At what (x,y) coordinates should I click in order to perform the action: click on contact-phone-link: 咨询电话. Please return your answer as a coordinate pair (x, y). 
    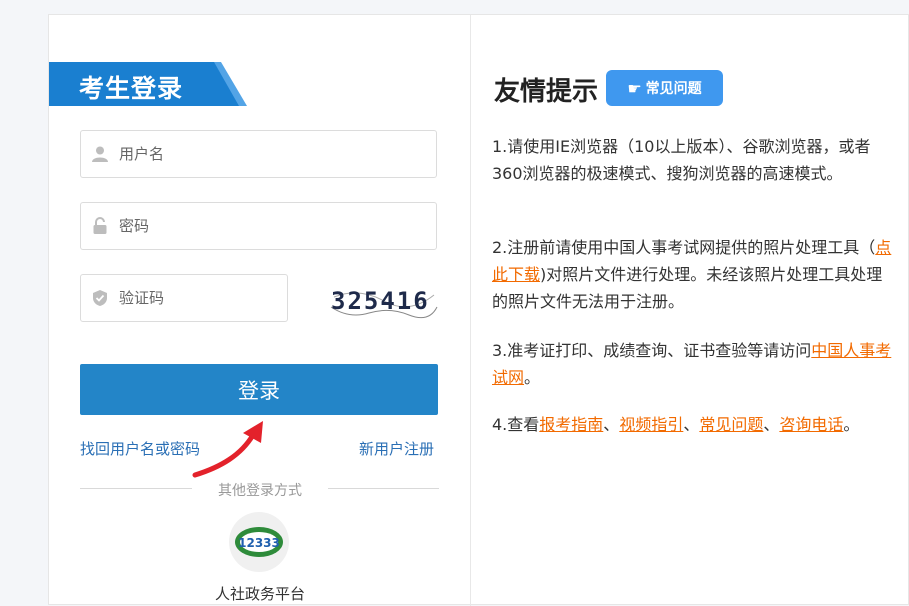
    Looking at the image, I should click on (811, 424).